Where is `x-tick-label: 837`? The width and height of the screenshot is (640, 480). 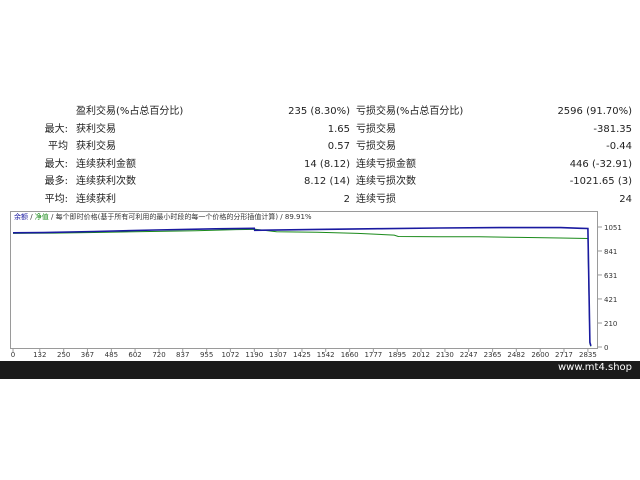 x-tick-label: 837 is located at coordinates (182, 355).